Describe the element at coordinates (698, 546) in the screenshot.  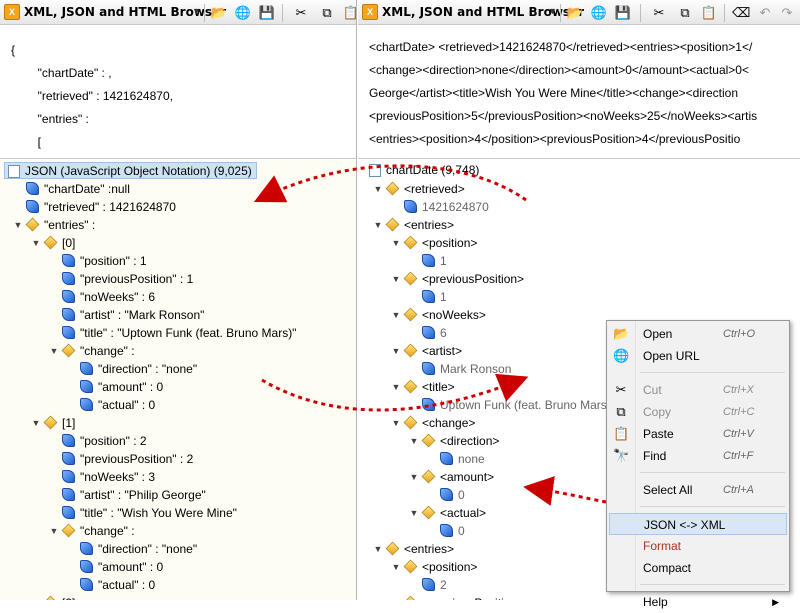
I see `menu-item-format: Format` at that location.